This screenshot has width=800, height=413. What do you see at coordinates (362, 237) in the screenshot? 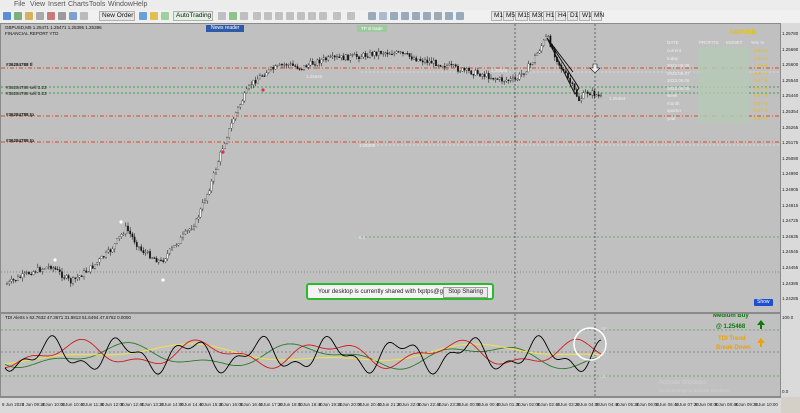
I see `level-label-5: 0.1` at bounding box center [362, 237].